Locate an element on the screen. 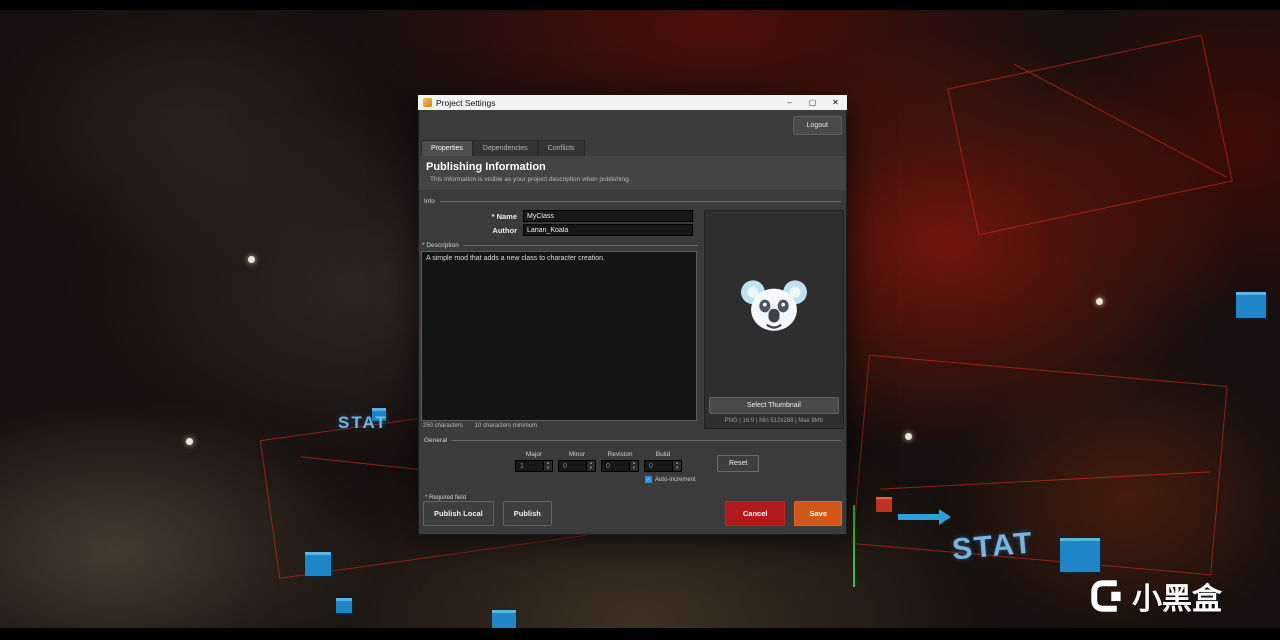 This screenshot has width=1280, height=640. author-field-row: Author is located at coordinates (559, 230).